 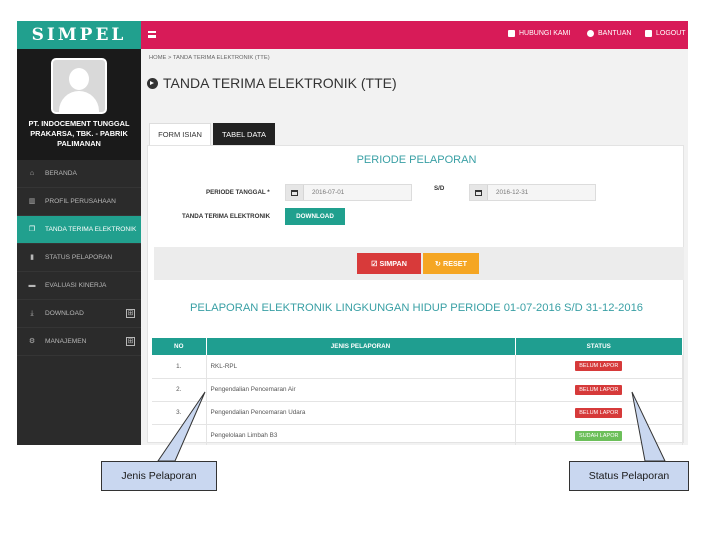 I want to click on row-jenis: RKL-RPL, so click(x=361, y=367).